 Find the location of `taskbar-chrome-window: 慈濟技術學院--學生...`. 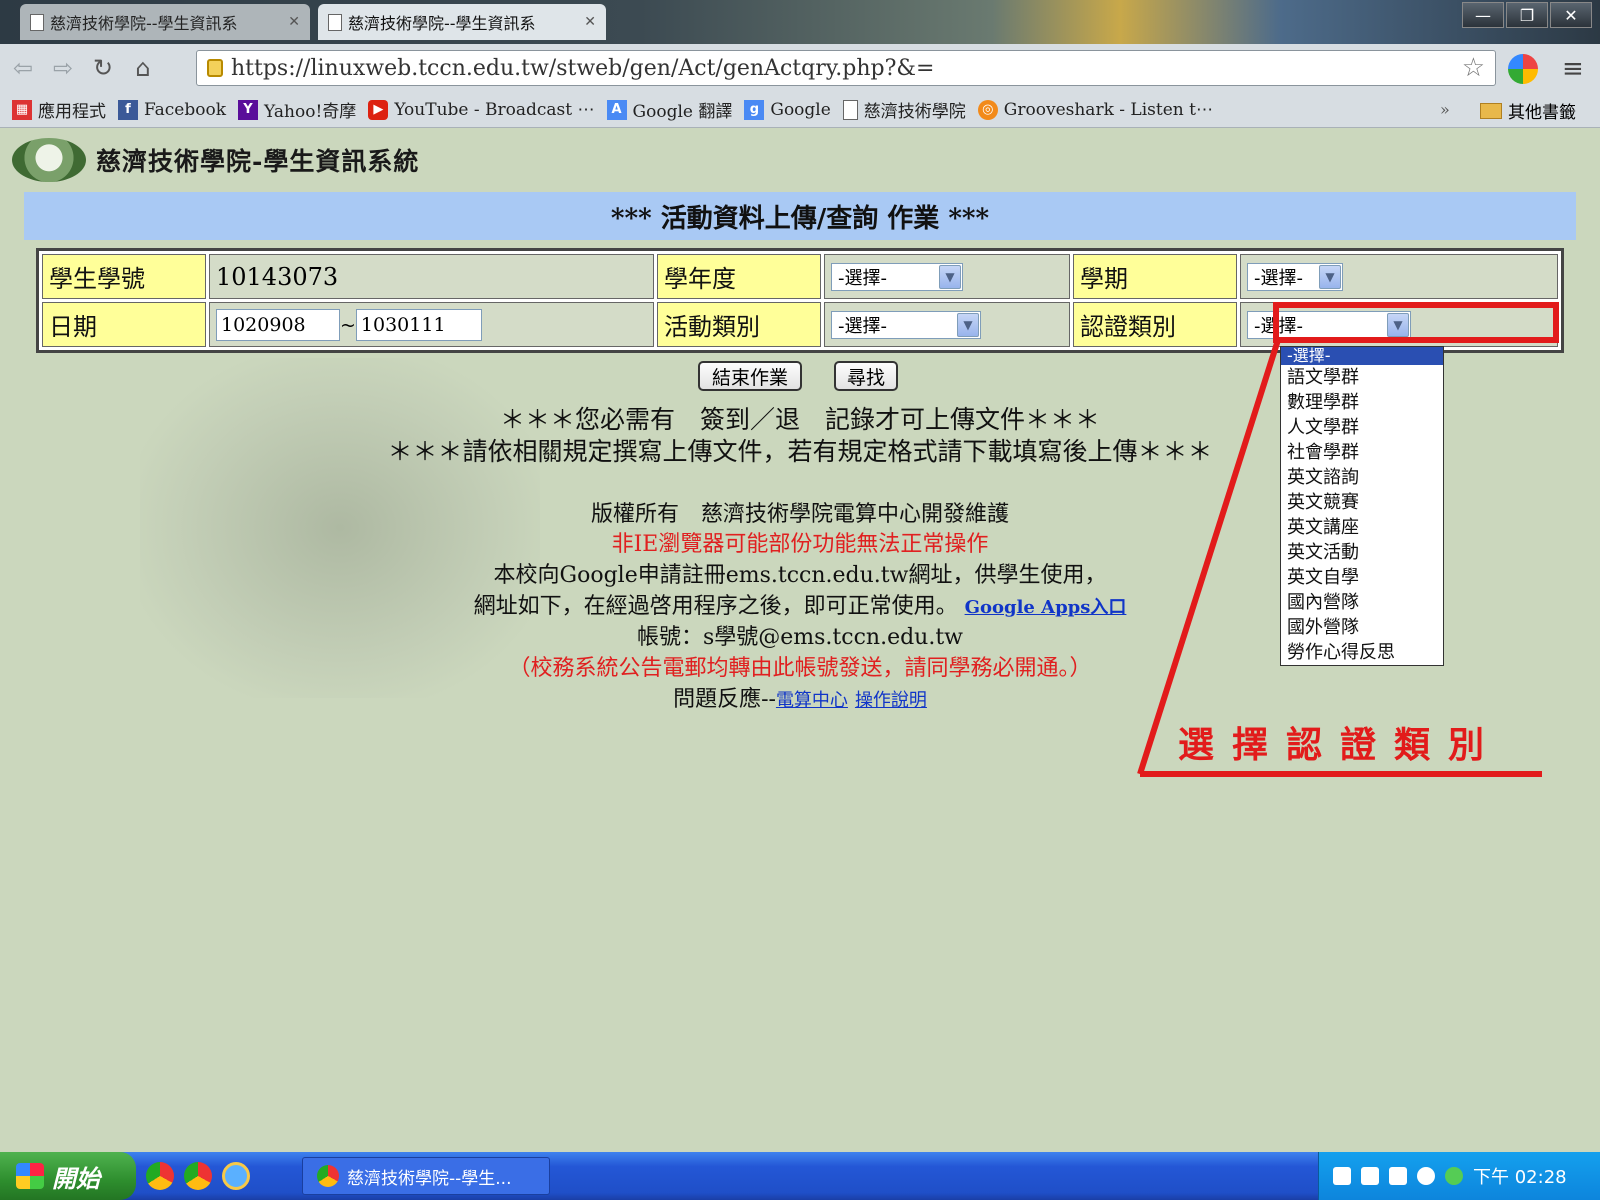

taskbar-chrome-window: 慈濟技術學院--學生... is located at coordinates (426, 1176).